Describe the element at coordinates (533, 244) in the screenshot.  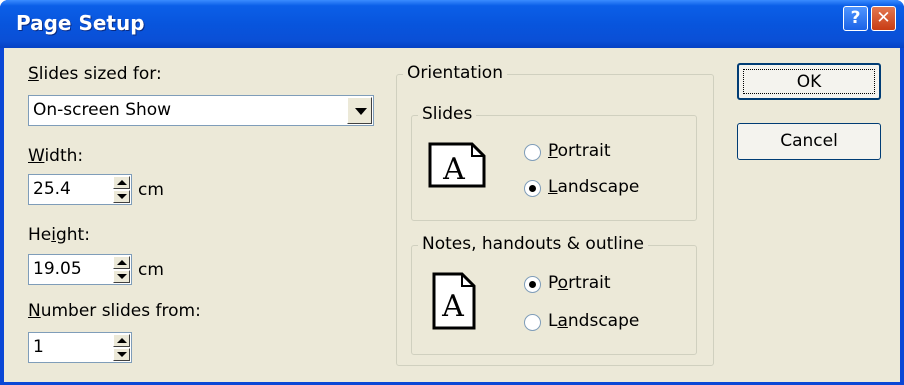
I see `notes-orientation-title: Notes, handouts & outline` at that location.